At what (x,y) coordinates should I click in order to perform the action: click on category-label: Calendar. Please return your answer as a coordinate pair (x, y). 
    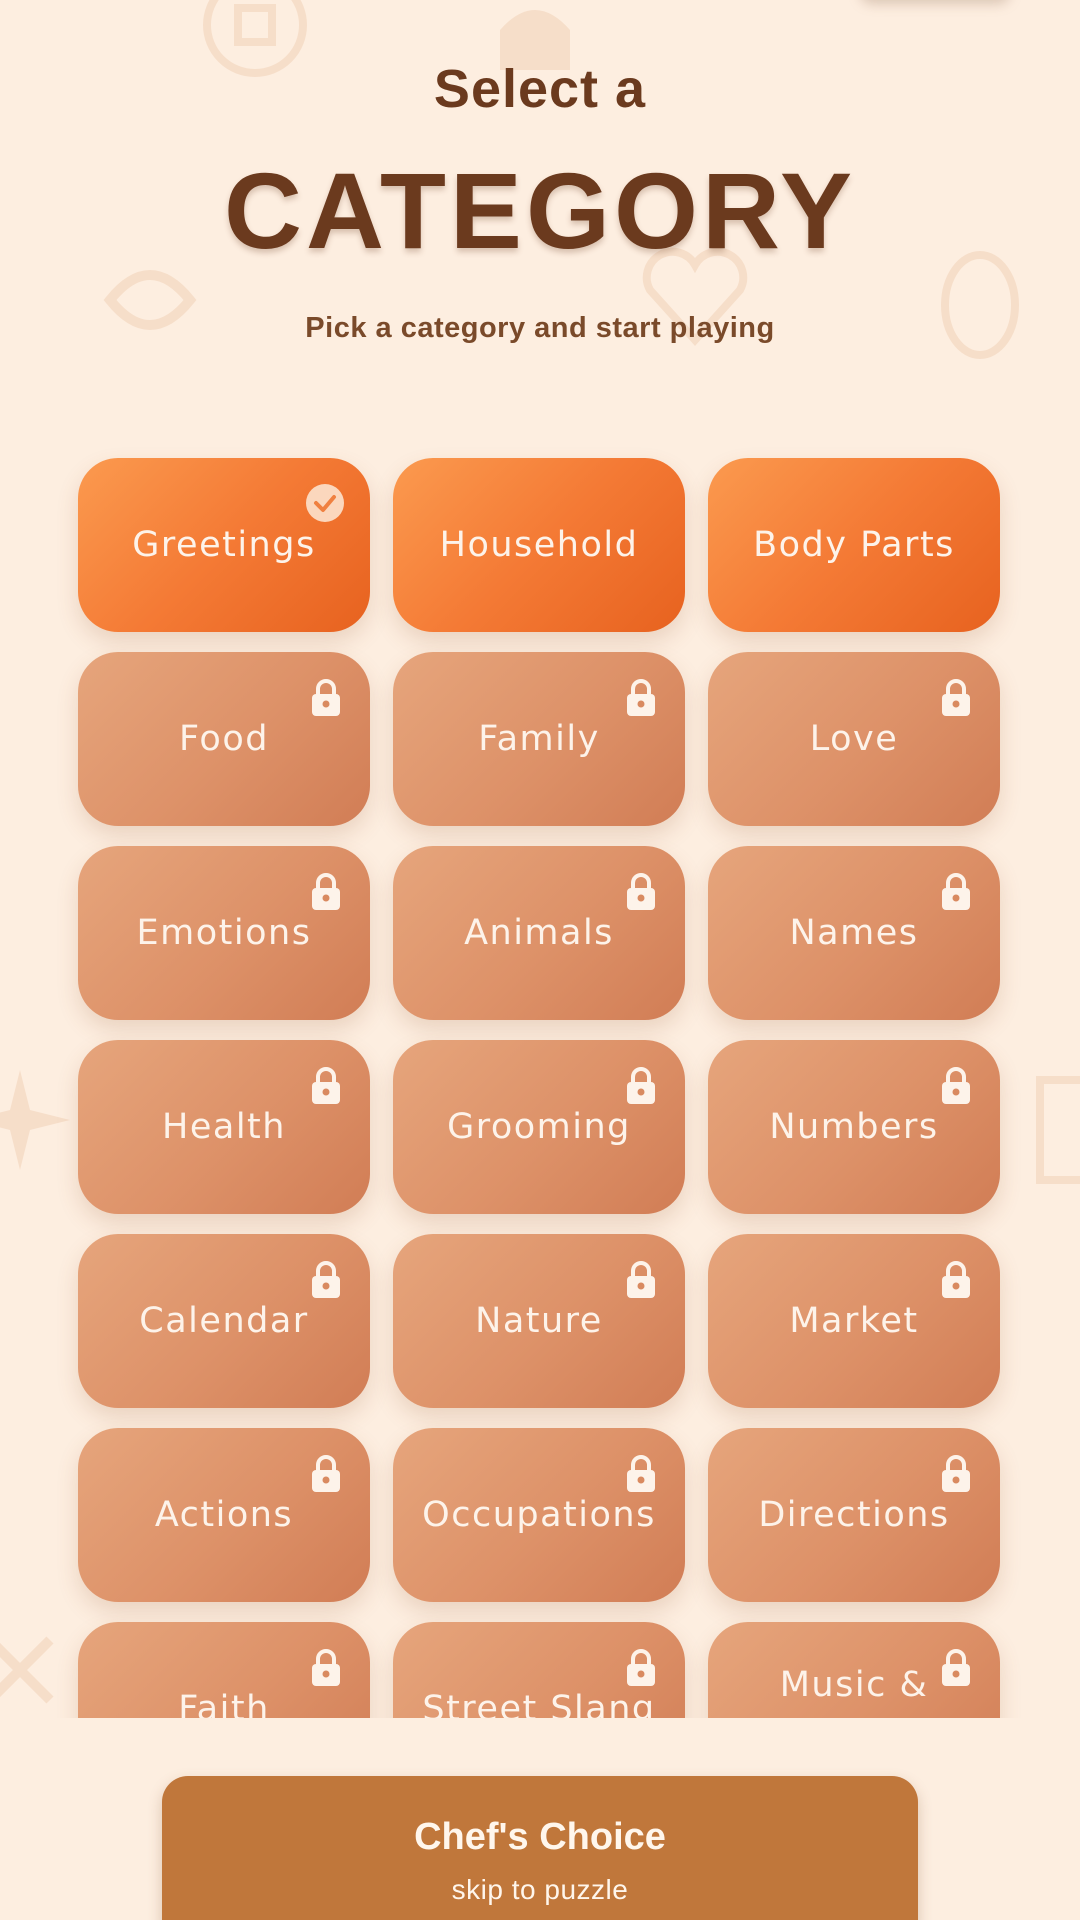
    Looking at the image, I should click on (224, 1321).